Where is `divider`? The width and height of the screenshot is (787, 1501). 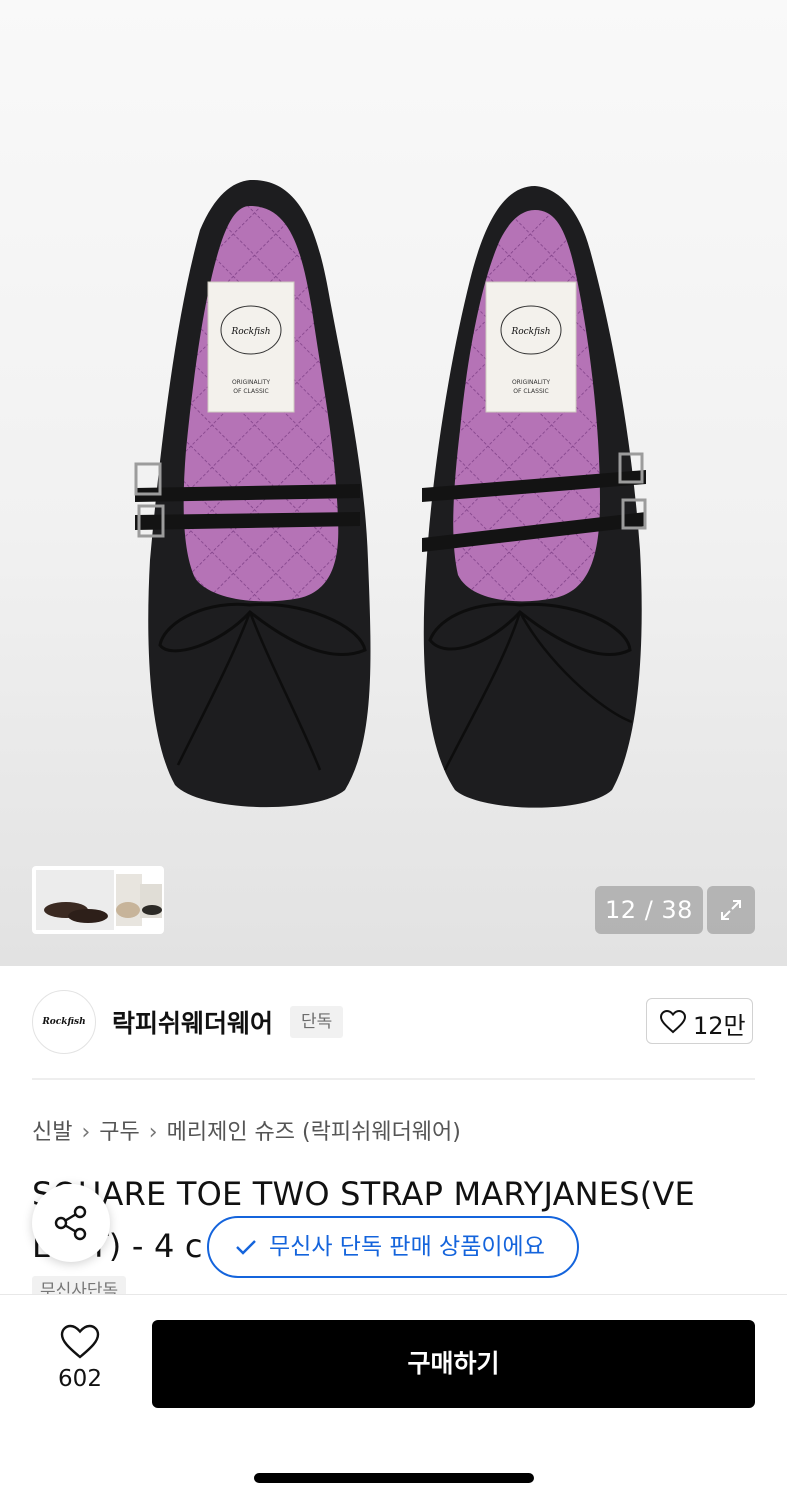
divider is located at coordinates (393, 1079).